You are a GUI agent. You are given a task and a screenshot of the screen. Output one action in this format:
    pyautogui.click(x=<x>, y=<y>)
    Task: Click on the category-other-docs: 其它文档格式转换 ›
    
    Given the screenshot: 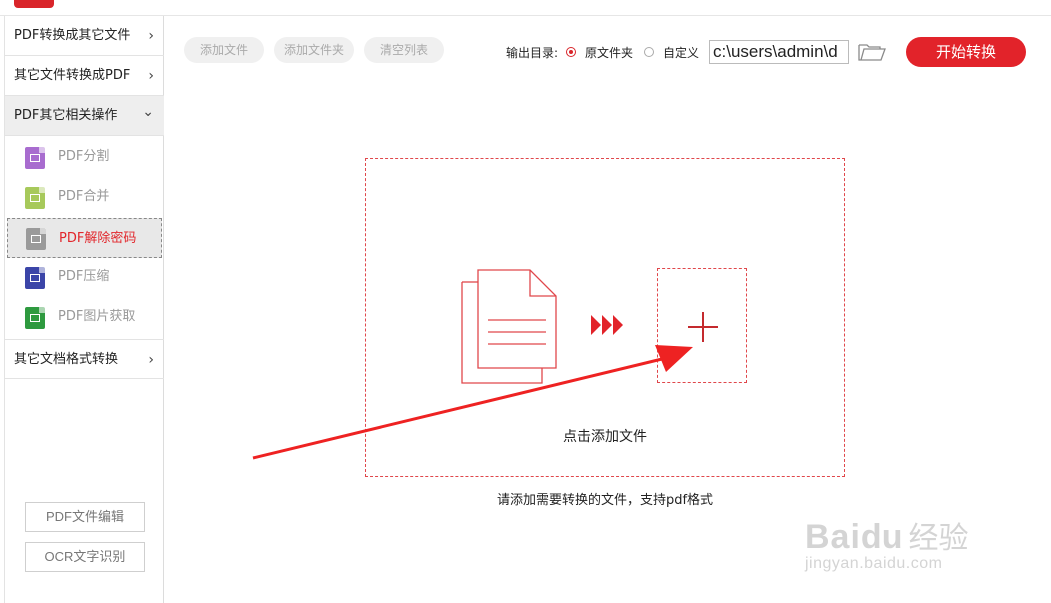 What is the action you would take?
    pyautogui.click(x=84, y=359)
    